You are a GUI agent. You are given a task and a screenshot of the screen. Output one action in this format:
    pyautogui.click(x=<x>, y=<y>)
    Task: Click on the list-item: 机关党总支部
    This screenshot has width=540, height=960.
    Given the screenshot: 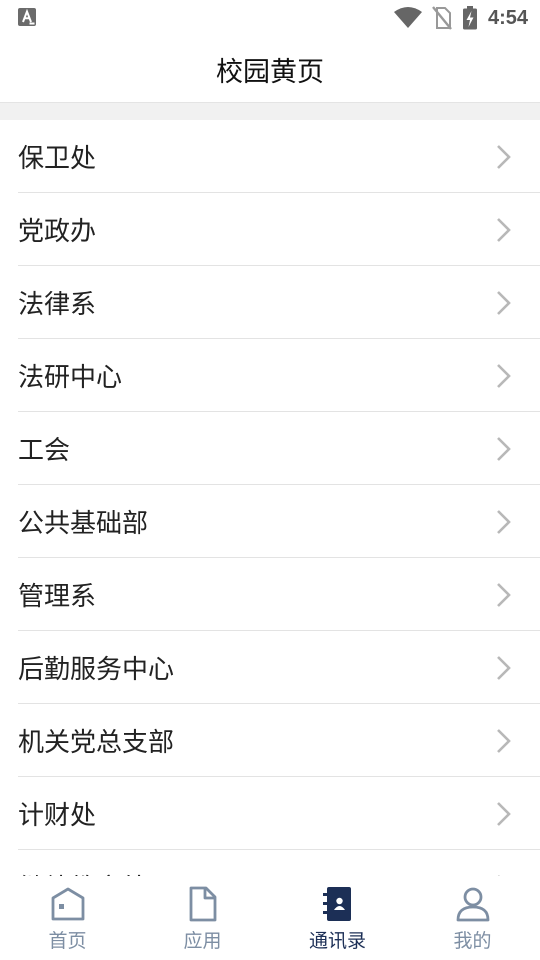 What is the action you would take?
    pyautogui.click(x=279, y=740)
    